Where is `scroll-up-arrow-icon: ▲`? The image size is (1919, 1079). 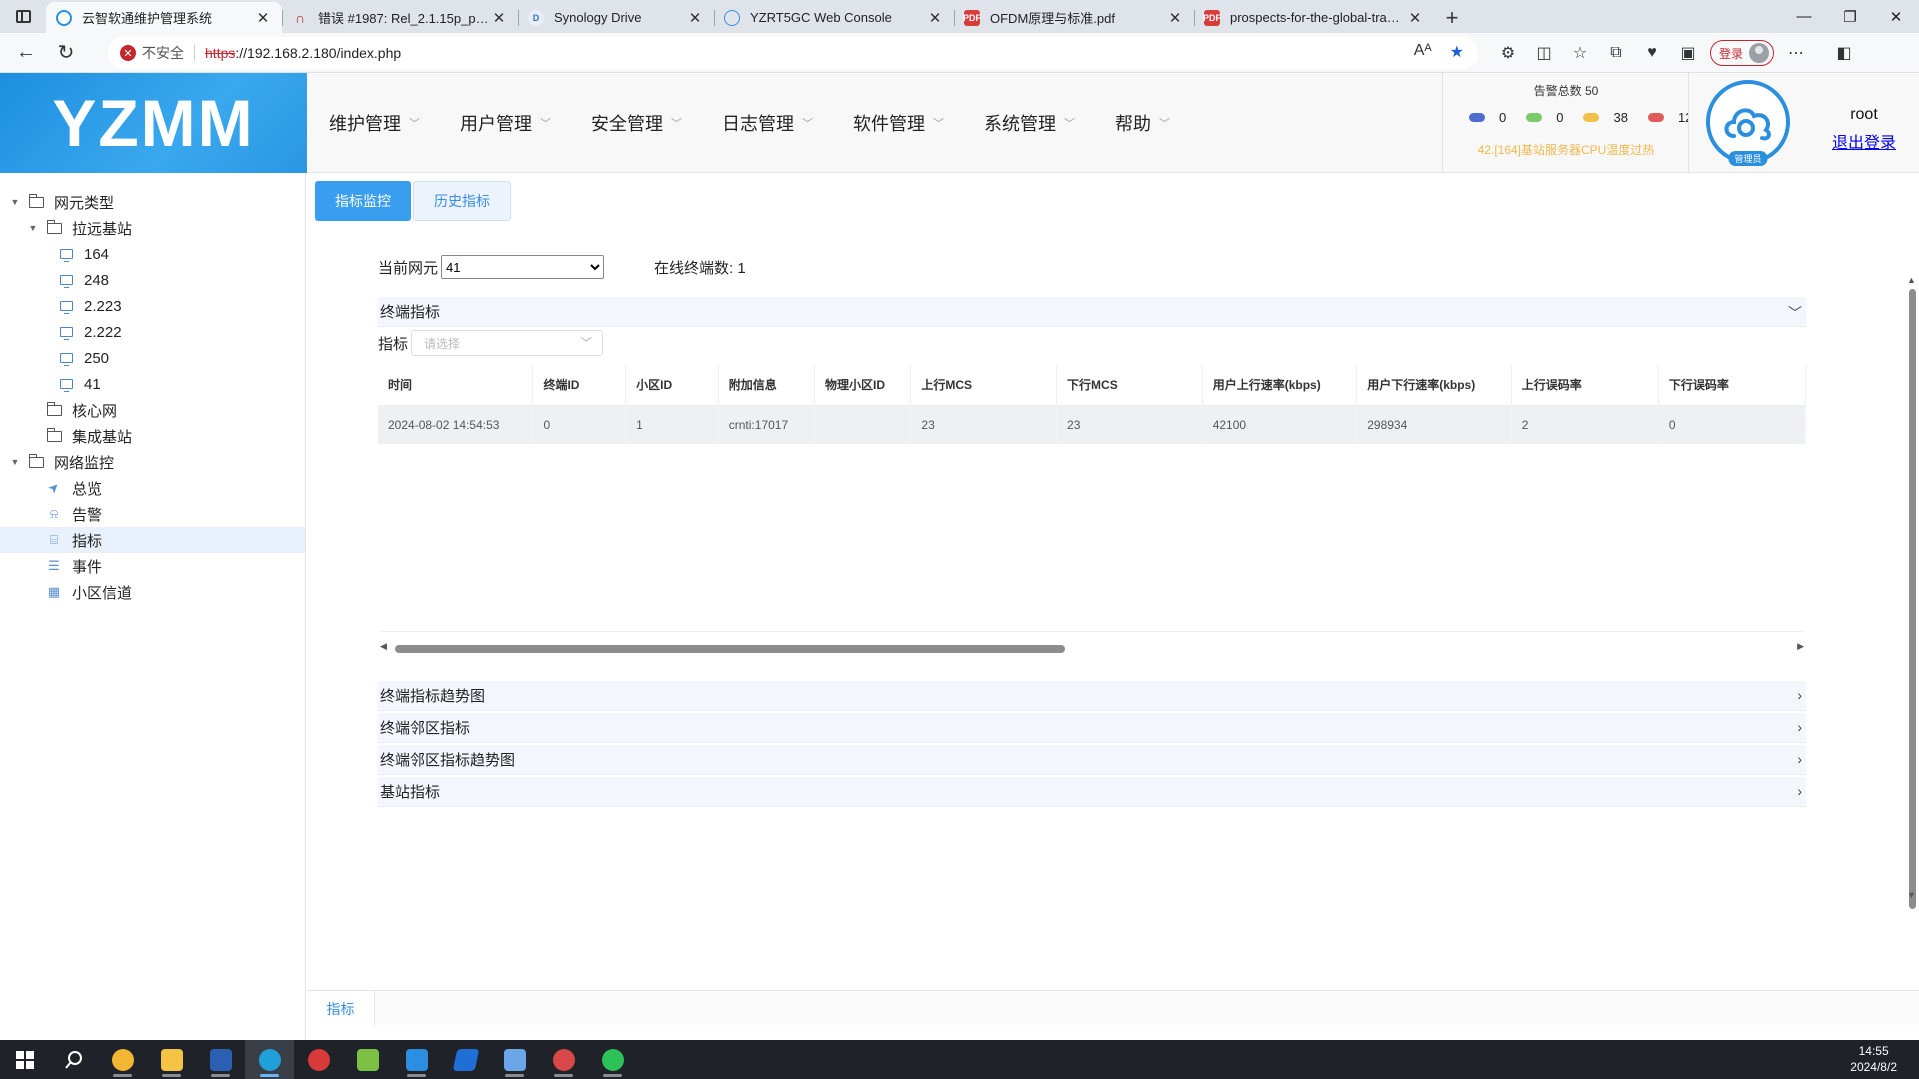 scroll-up-arrow-icon: ▲ is located at coordinates (1911, 280).